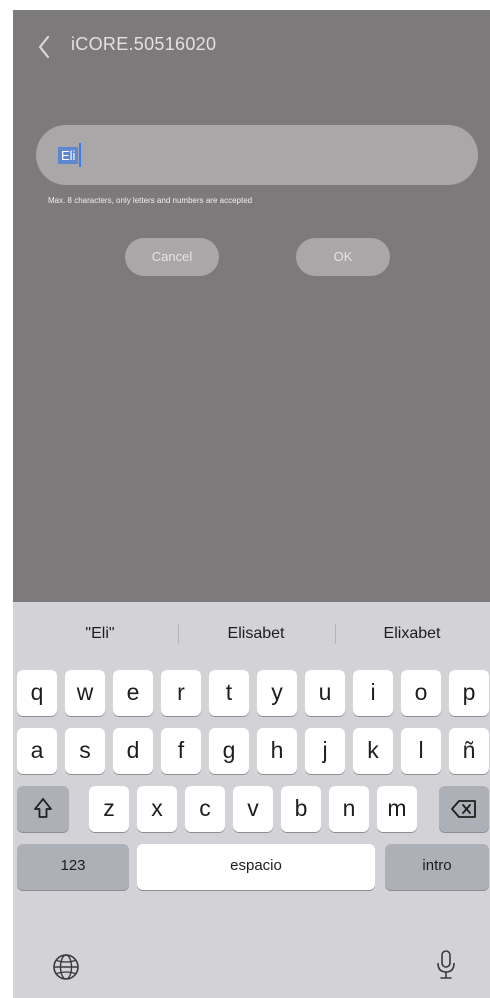 Image resolution: width=490 pixels, height=998 pixels. What do you see at coordinates (325, 693) in the screenshot?
I see `key-u: u` at bounding box center [325, 693].